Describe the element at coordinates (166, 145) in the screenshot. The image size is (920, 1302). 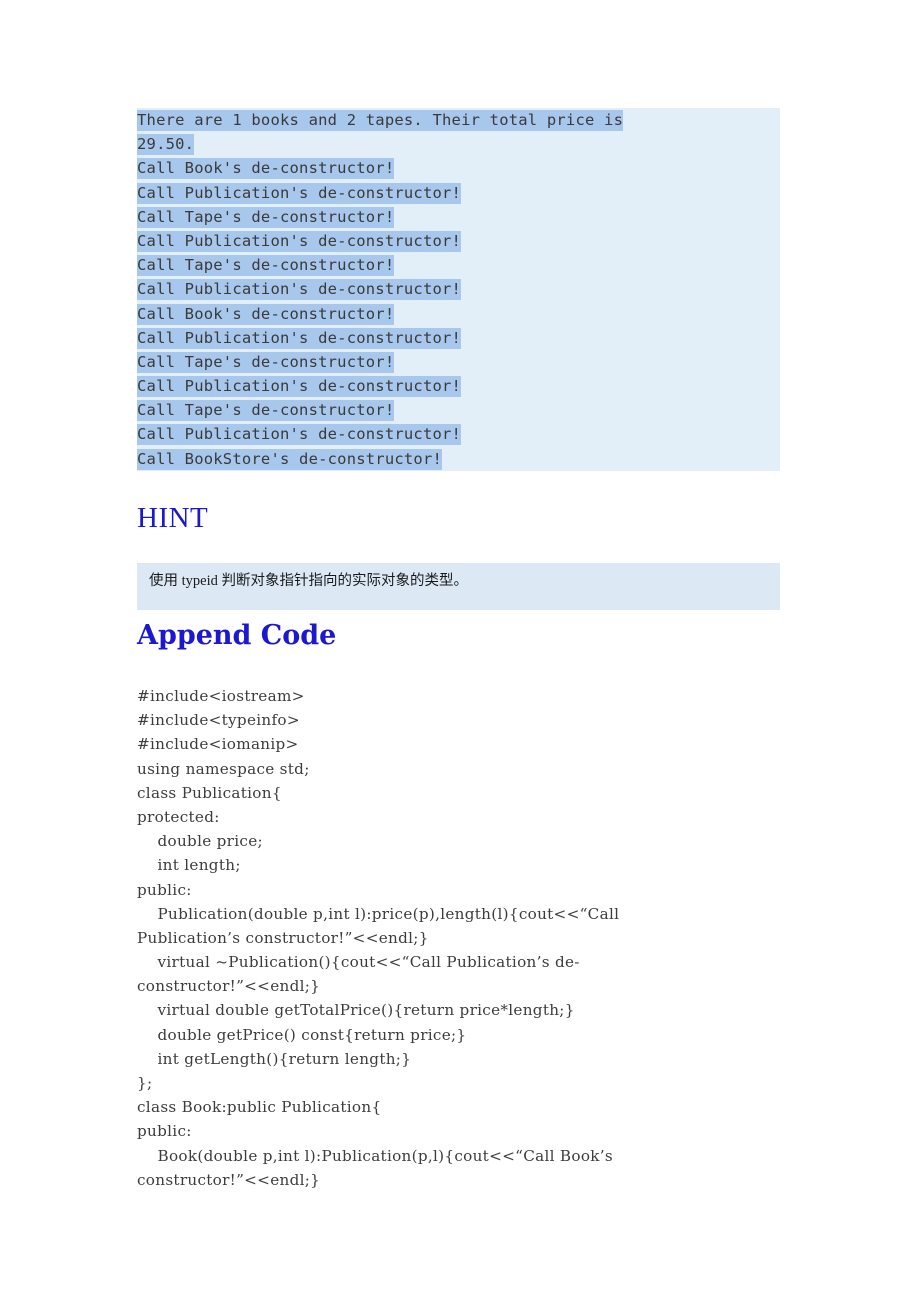
I see `selected-text: 29.50.` at that location.